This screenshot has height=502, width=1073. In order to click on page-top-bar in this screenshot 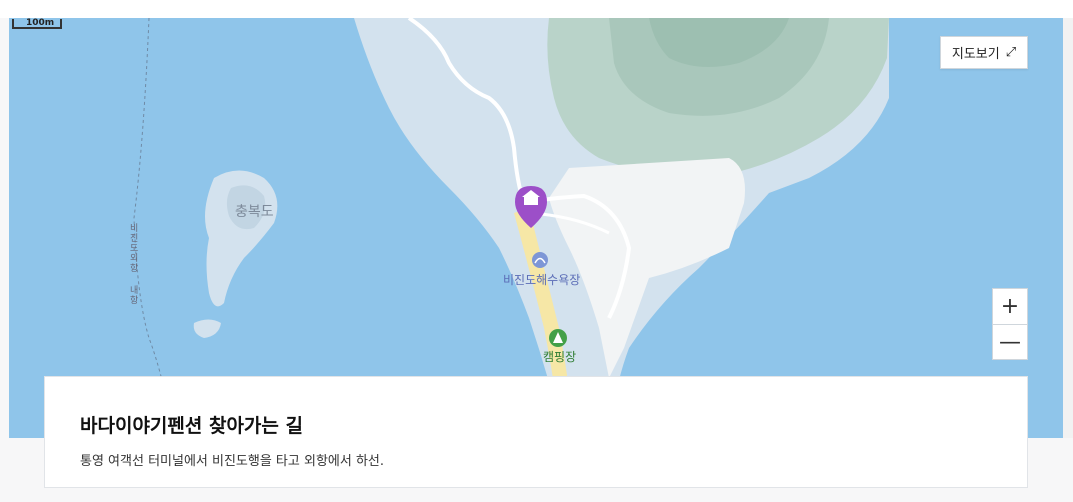, I will do `click(536, 9)`.